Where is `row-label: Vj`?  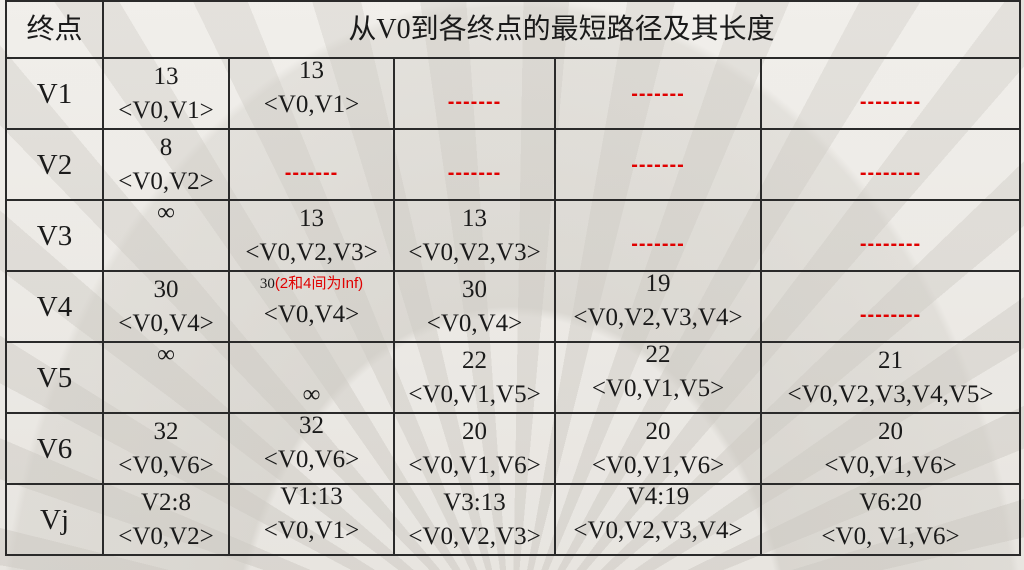 row-label: Vj is located at coordinates (54, 519).